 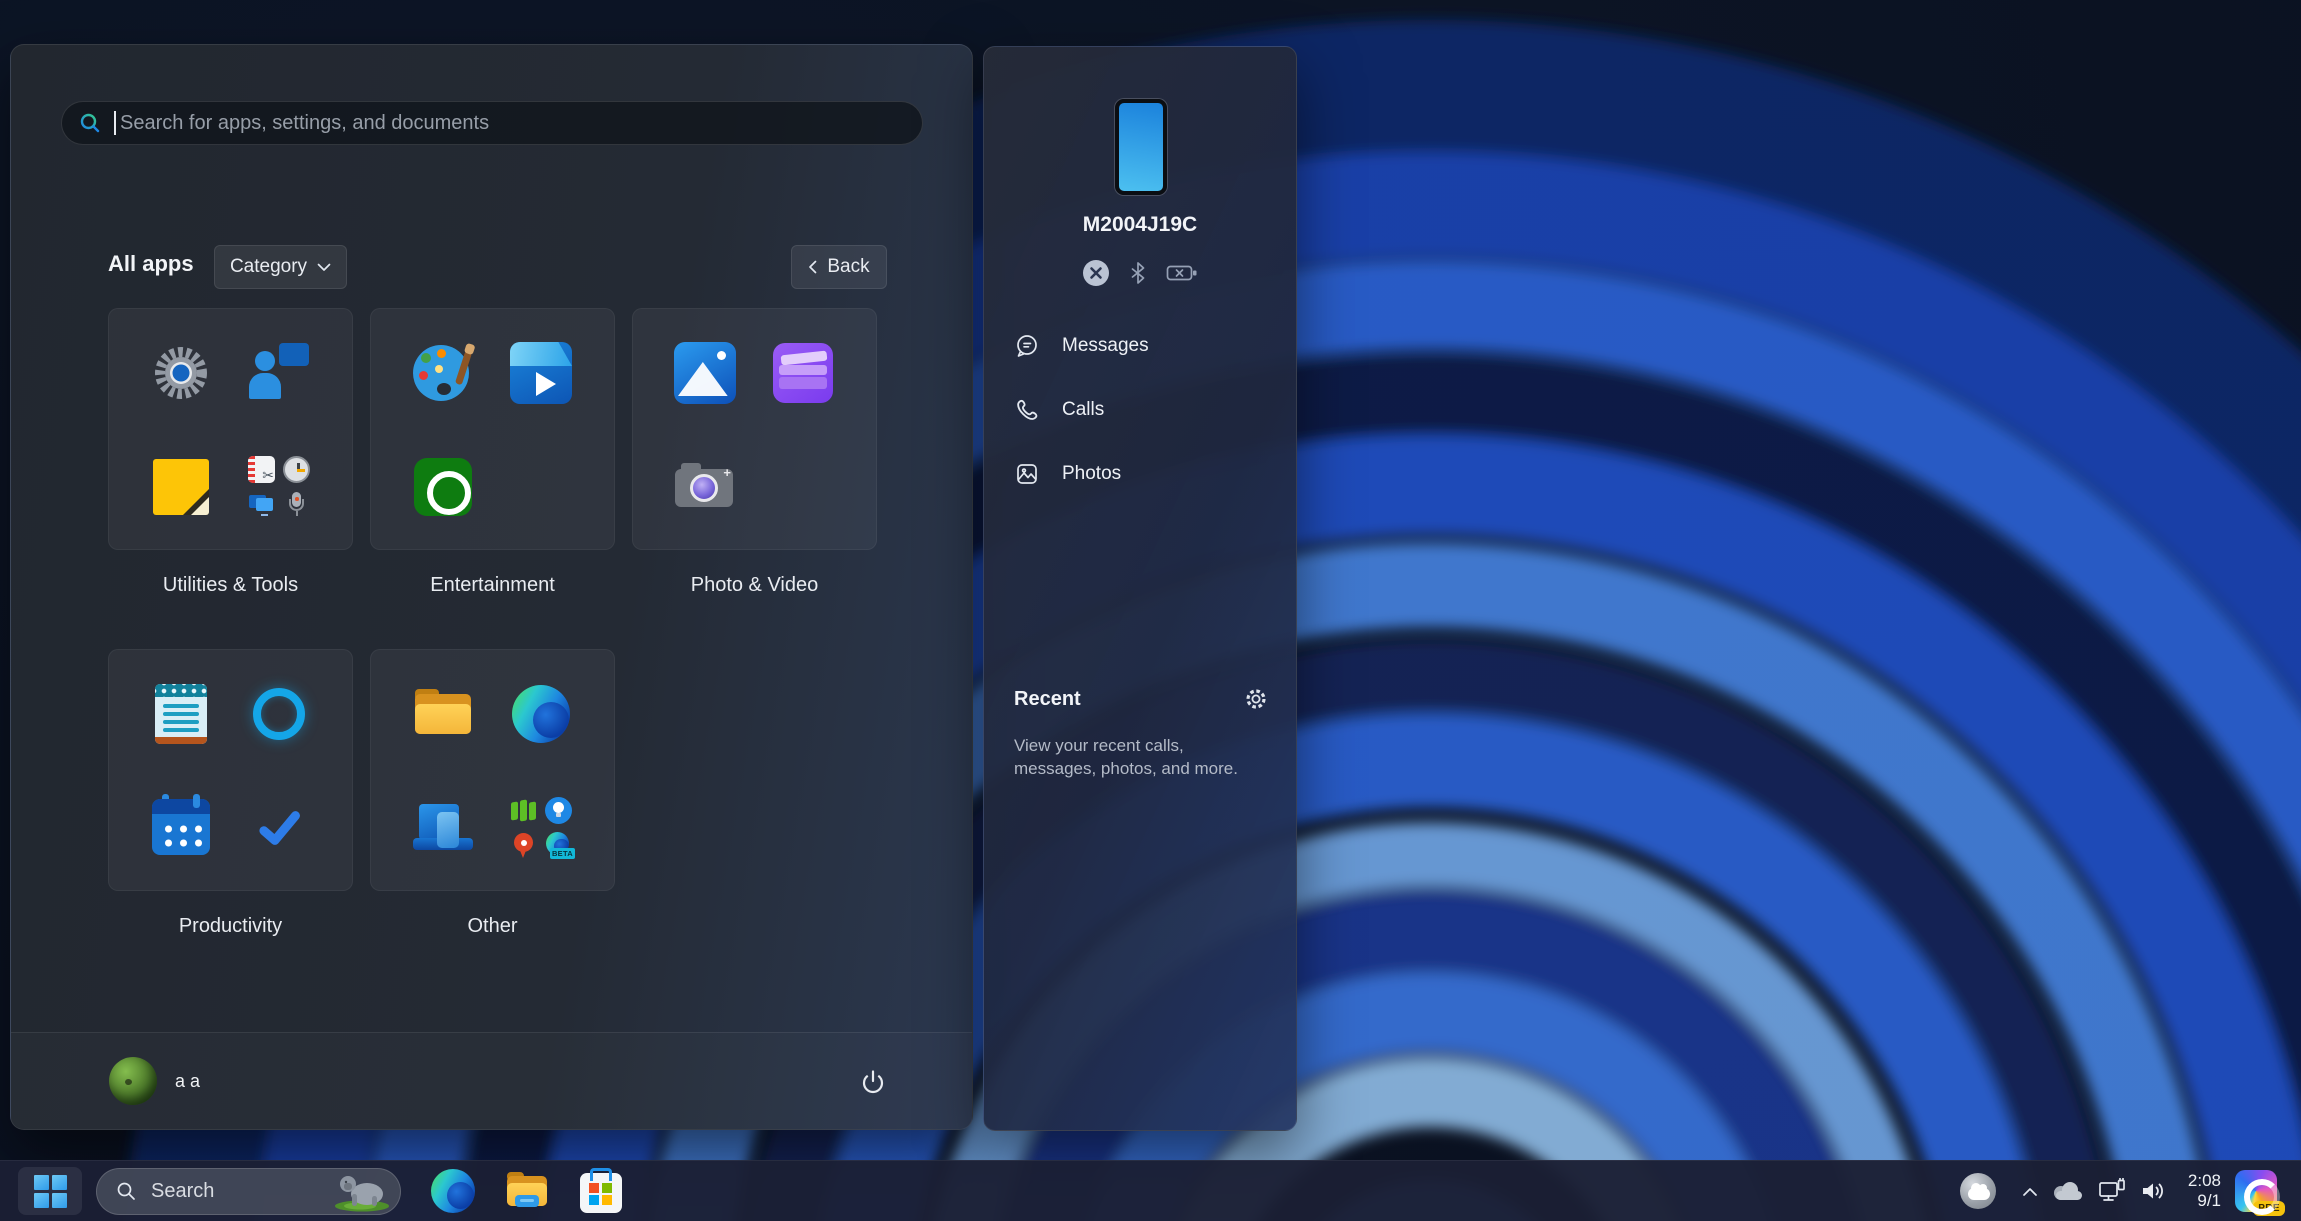 I want to click on volume-tray-icon, so click(x=2154, y=1191).